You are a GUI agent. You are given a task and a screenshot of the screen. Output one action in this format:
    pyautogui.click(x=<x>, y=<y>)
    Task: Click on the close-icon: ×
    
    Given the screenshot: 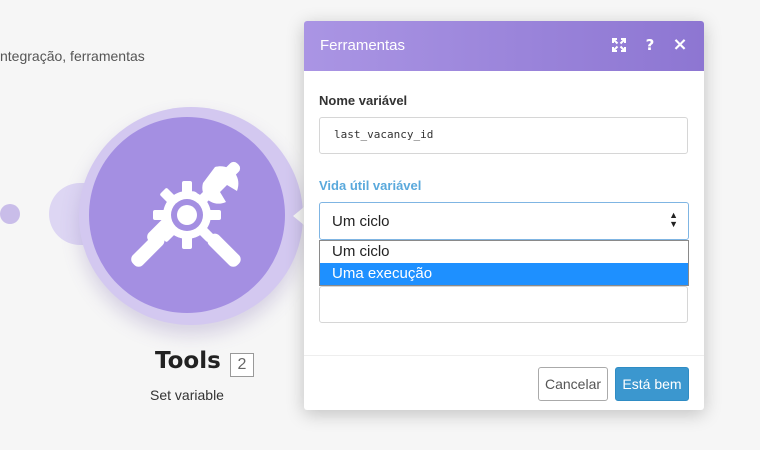 What is the action you would take?
    pyautogui.click(x=680, y=45)
    